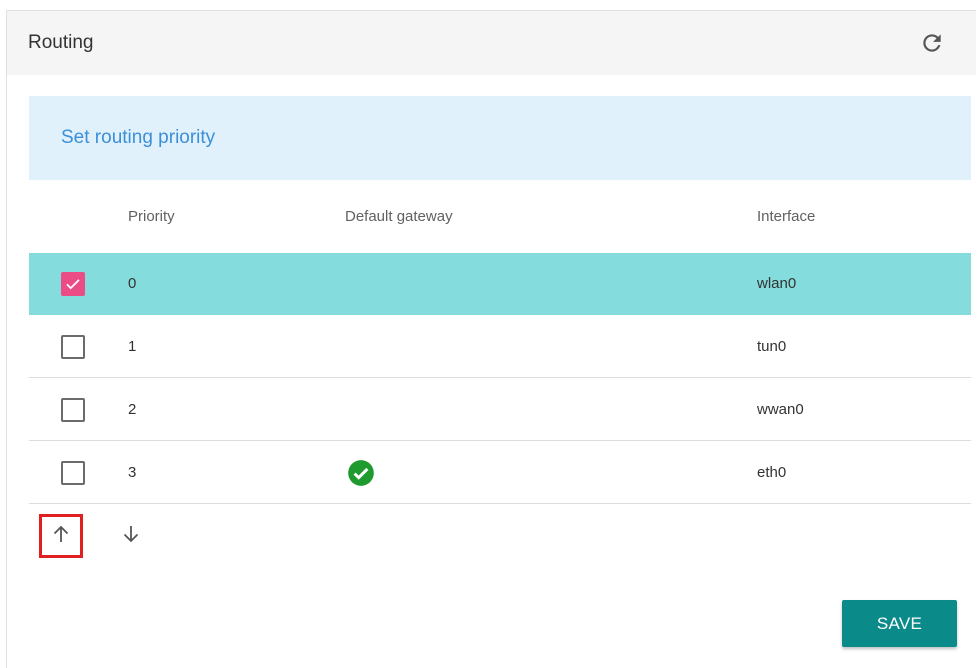  What do you see at coordinates (500, 284) in the screenshot?
I see `table-row: 0 wlan0` at bounding box center [500, 284].